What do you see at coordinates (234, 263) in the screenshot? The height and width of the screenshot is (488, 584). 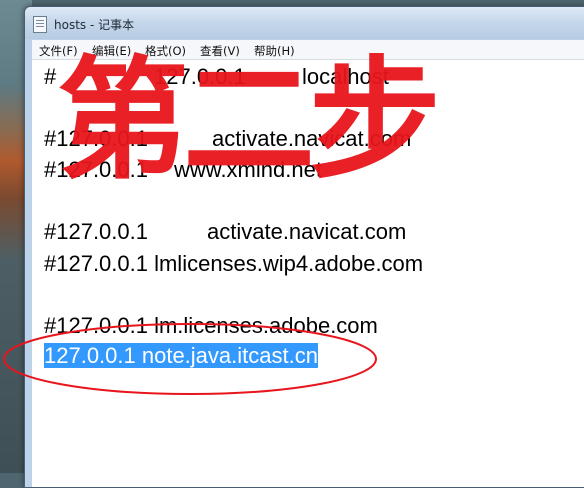 I see `text-line: #127.0.0.1 lmlicenses.wip4.adobe.com` at bounding box center [234, 263].